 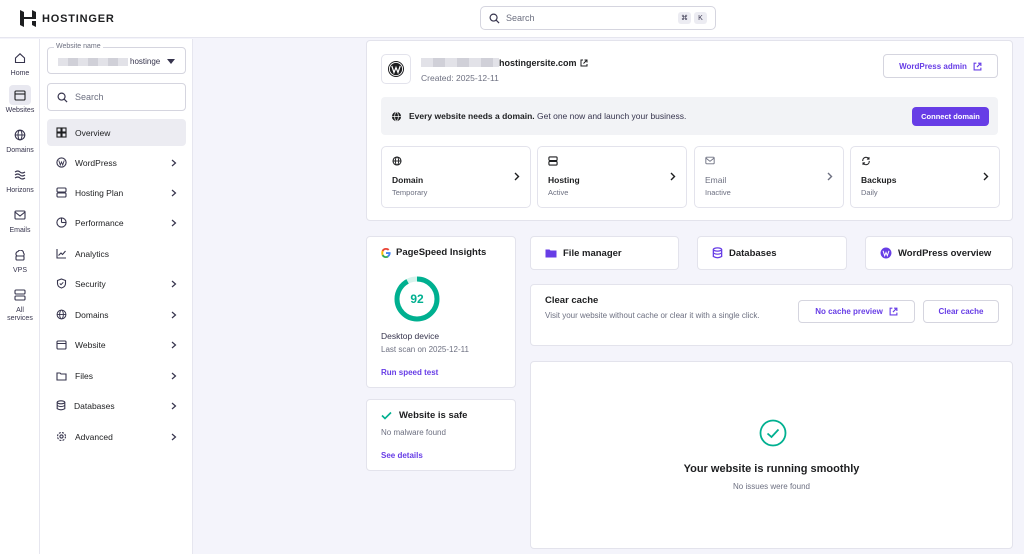 I want to click on sidebar-item-performance: Performance, so click(x=116, y=222).